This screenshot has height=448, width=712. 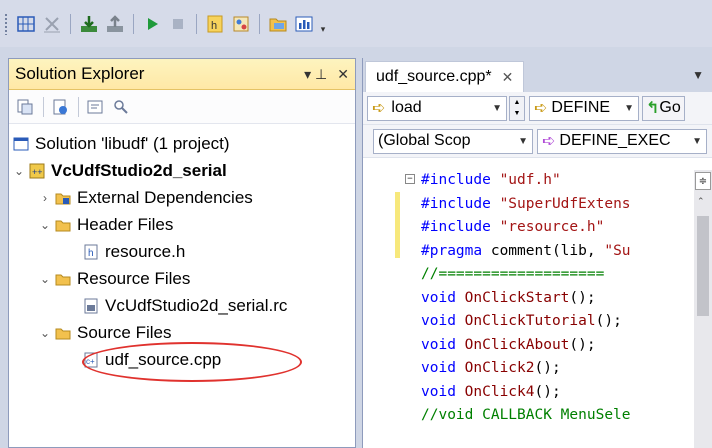 I want to click on code-line: void OnClick2();, so click(x=491, y=371).